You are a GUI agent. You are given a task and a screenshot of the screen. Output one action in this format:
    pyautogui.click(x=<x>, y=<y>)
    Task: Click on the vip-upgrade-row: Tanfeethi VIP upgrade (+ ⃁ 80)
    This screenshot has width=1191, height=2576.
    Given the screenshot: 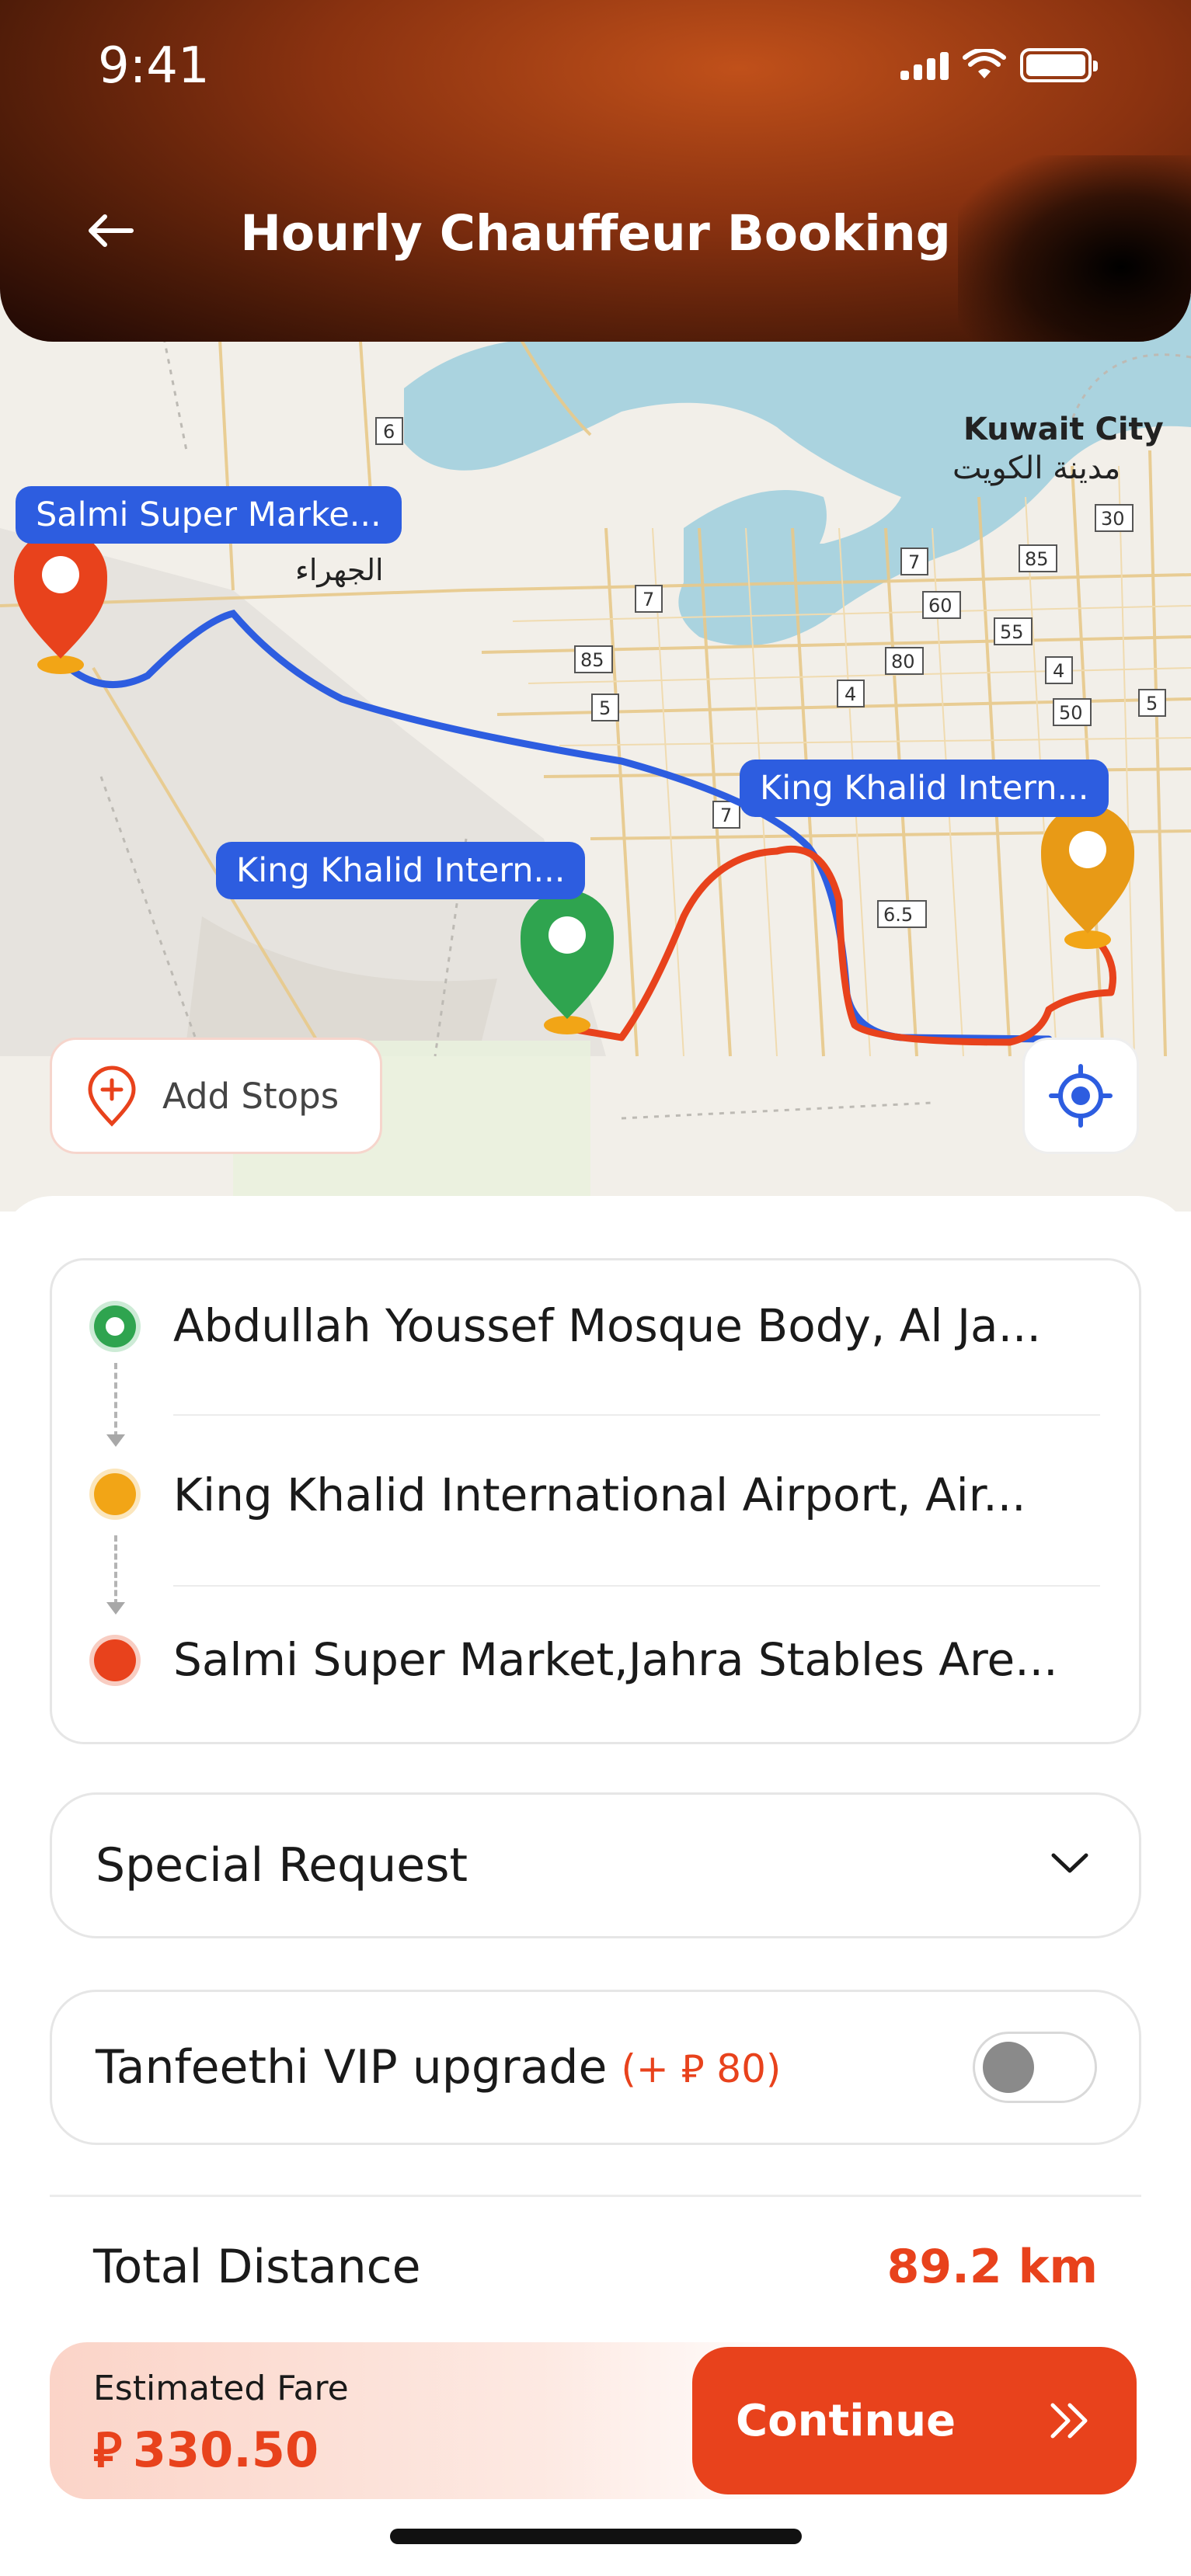 What is the action you would take?
    pyautogui.click(x=596, y=2067)
    